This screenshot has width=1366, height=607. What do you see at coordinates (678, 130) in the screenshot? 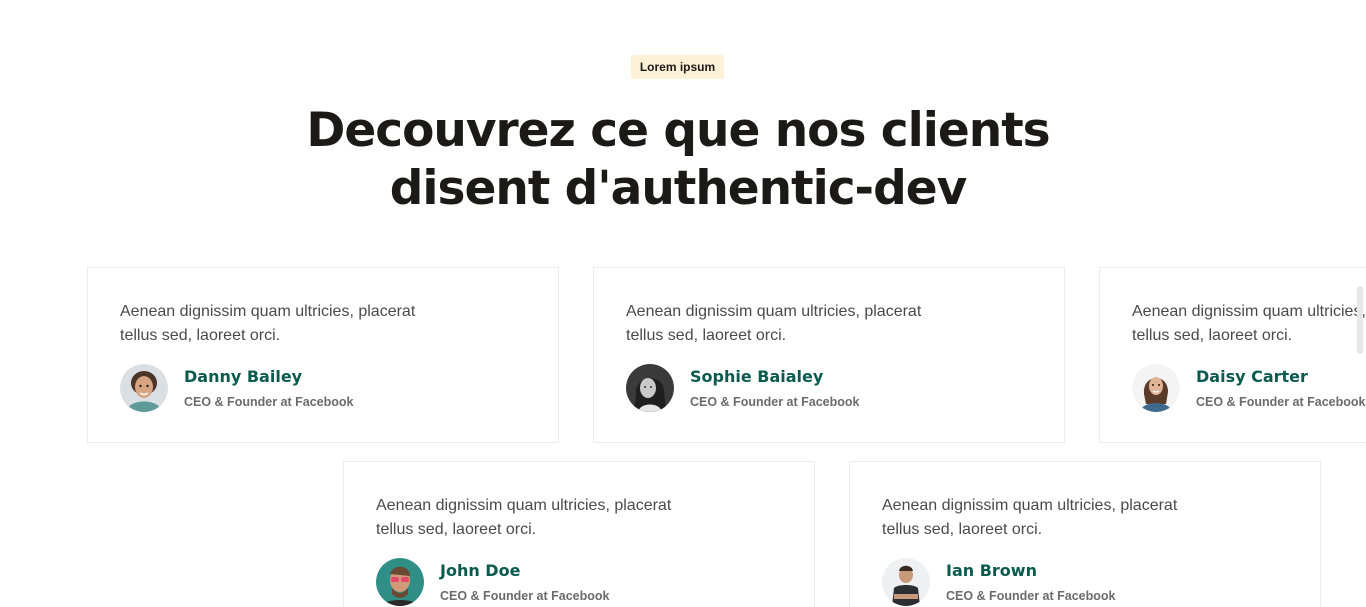
I see `heading-line-1: Decouvrez ce que nos clients` at bounding box center [678, 130].